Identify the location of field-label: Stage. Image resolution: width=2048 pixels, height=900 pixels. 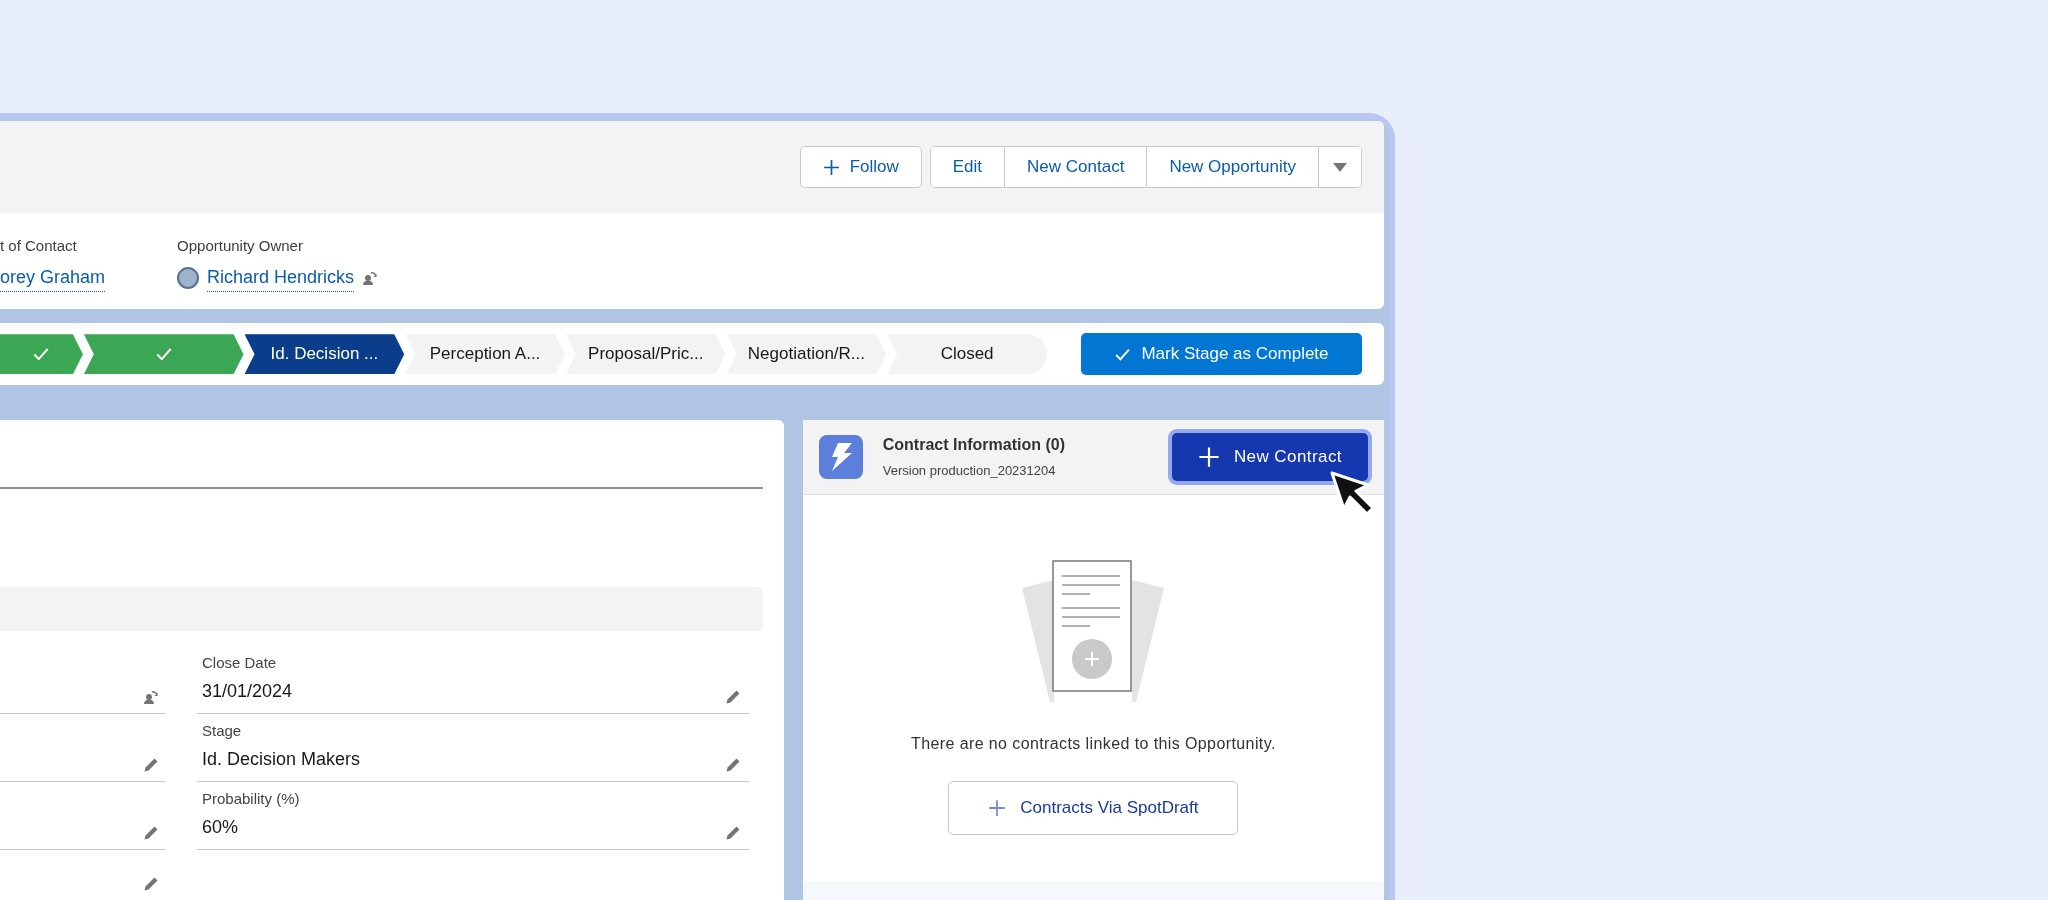
(222, 730).